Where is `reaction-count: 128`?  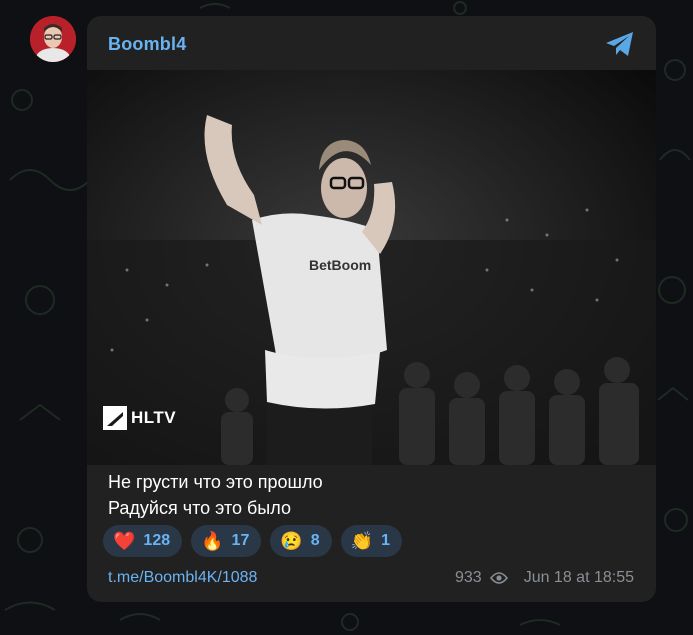
reaction-count: 128 is located at coordinates (157, 540).